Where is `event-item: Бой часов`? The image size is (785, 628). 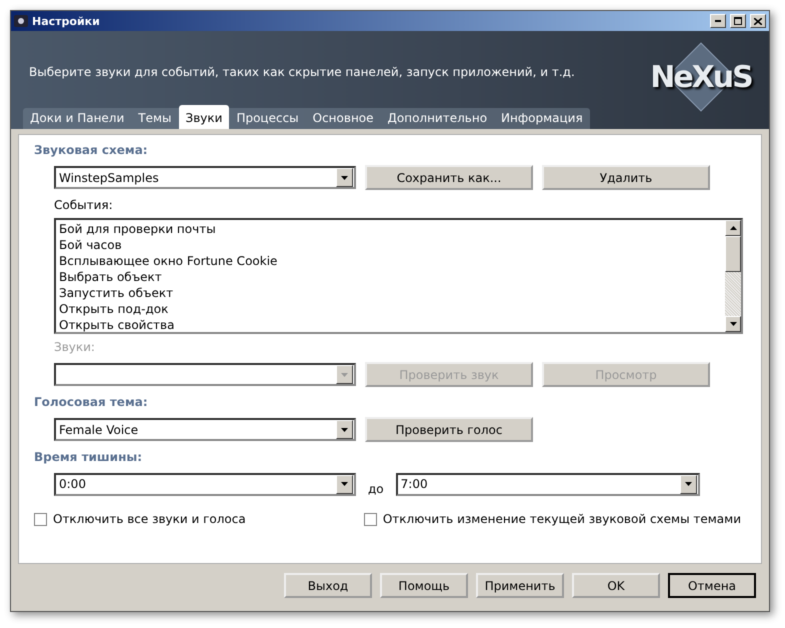
event-item: Бой часов is located at coordinates (390, 245).